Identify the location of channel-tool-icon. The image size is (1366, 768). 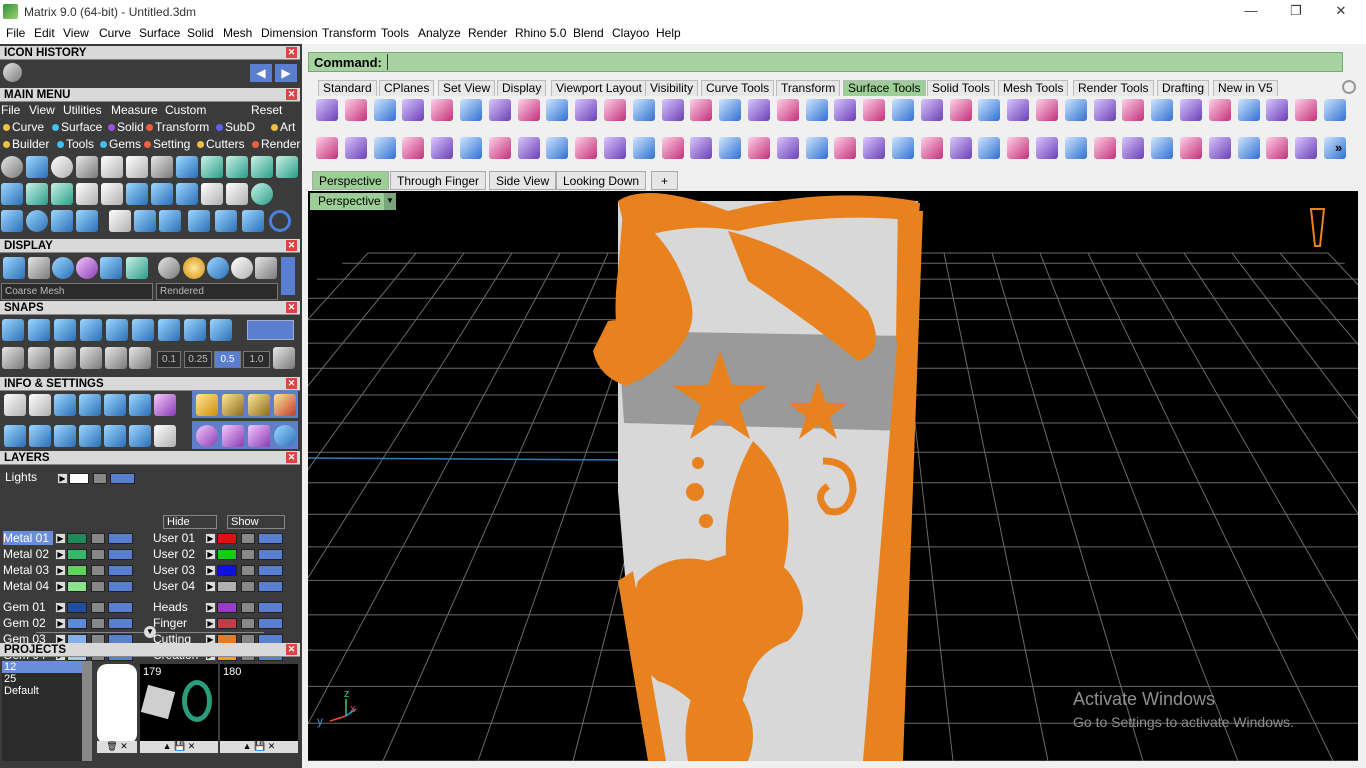
(37, 194).